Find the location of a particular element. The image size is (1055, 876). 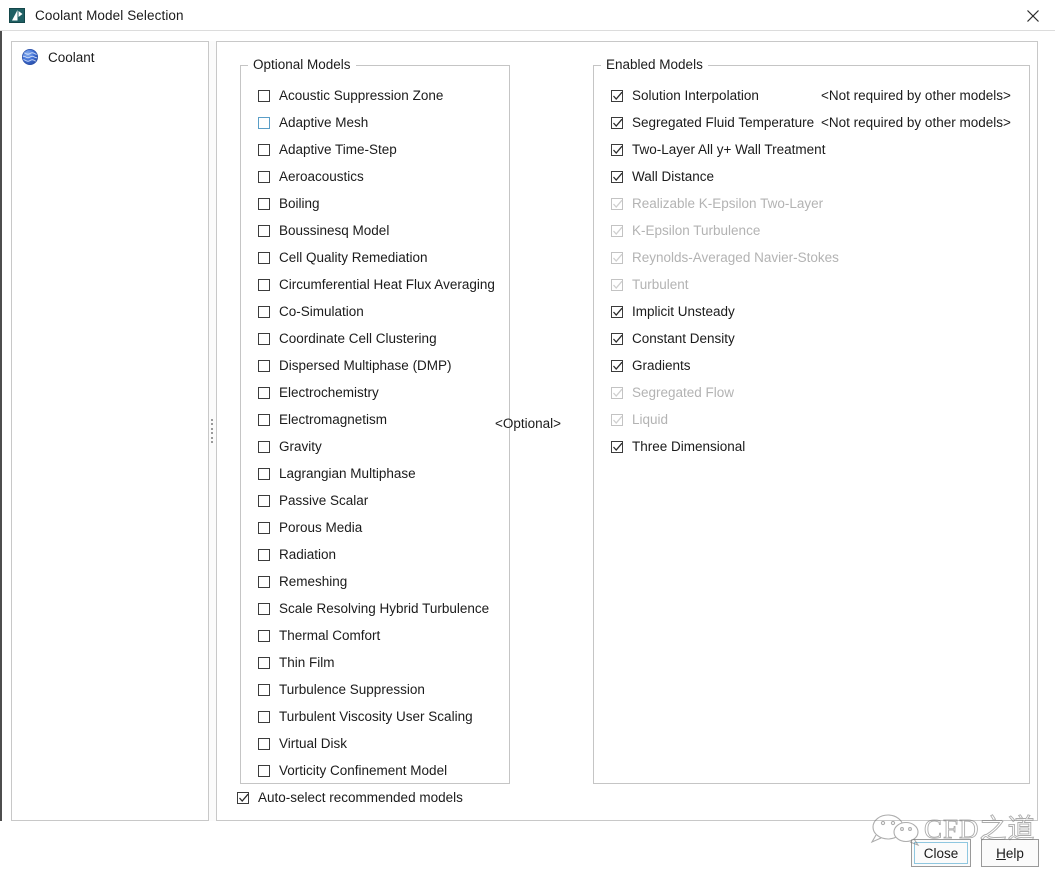

optional-model-label: Coordinate Cell Clustering is located at coordinates (358, 338).